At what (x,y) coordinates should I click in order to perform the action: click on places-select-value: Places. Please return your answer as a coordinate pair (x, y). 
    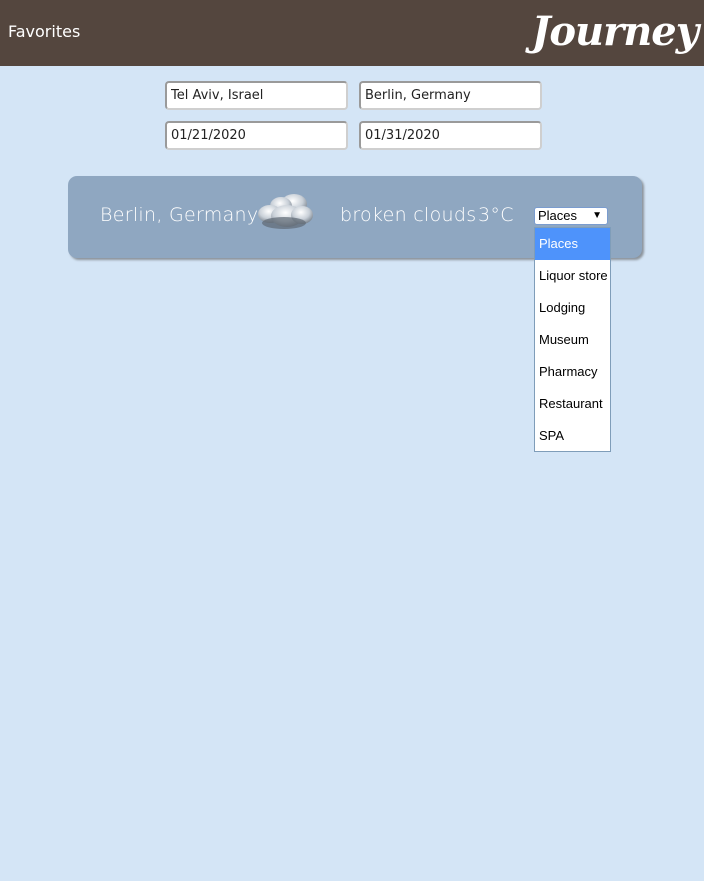
    Looking at the image, I should click on (558, 215).